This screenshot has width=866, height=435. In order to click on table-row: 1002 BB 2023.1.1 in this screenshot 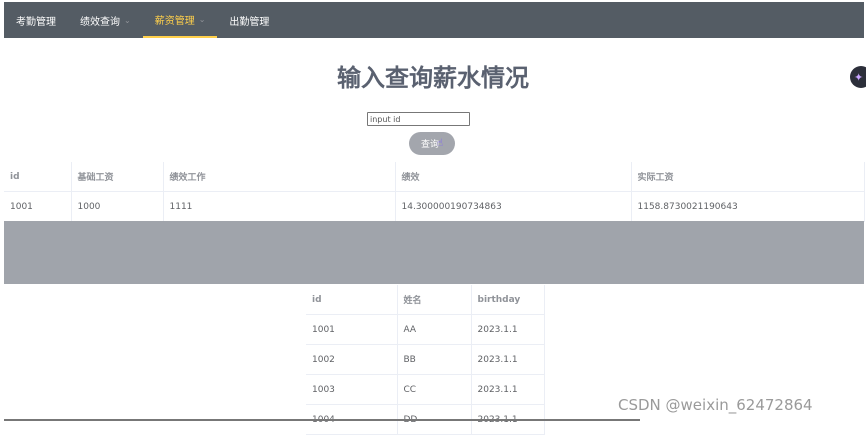, I will do `click(425, 359)`.